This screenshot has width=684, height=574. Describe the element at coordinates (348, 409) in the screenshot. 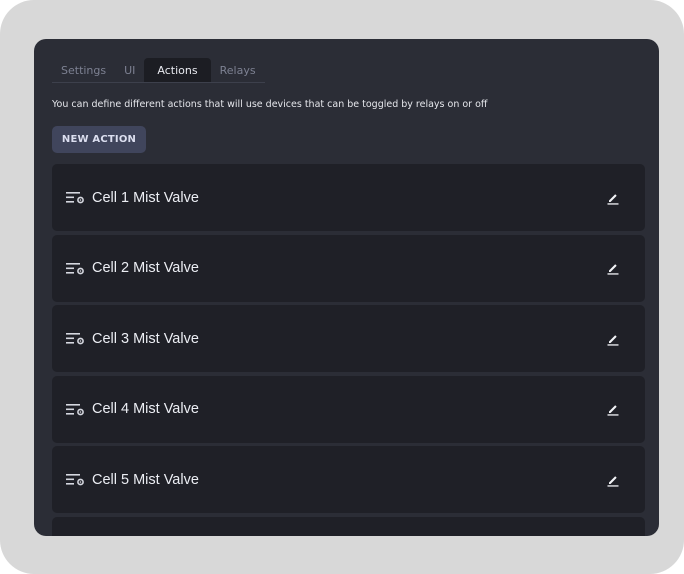

I see `action-item: Cell 4 Mist Valve` at that location.